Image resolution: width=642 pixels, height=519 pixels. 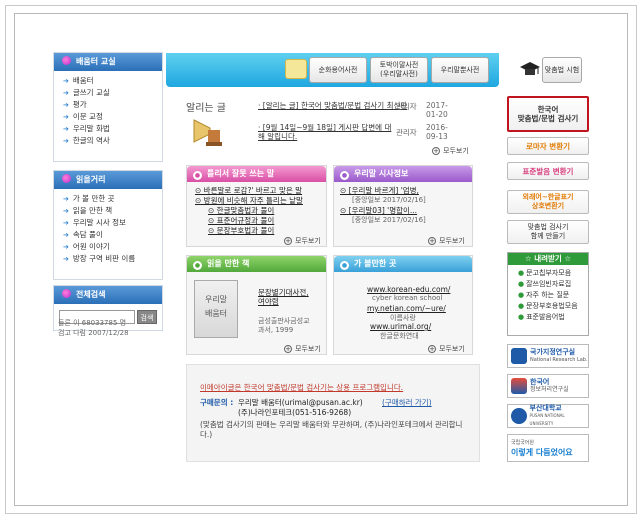 What do you see at coordinates (548, 284) in the screenshot?
I see `download-link: ● 잘쓰임빈자료집` at bounding box center [548, 284].